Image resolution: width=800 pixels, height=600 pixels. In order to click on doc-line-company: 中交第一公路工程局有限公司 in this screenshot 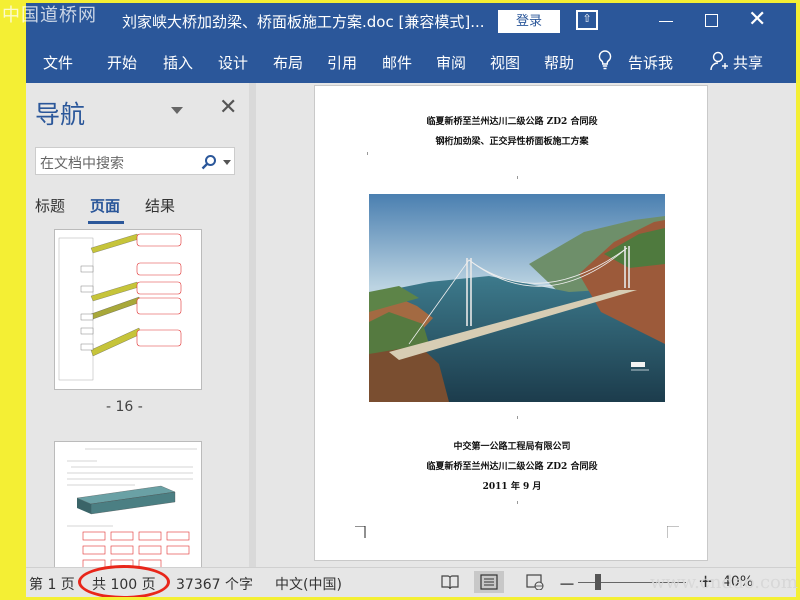, I will do `click(512, 447)`.